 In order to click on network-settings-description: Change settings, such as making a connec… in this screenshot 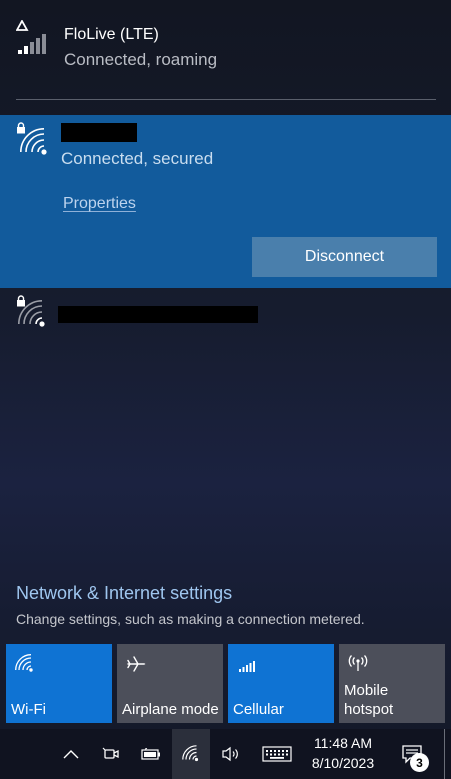, I will do `click(190, 619)`.